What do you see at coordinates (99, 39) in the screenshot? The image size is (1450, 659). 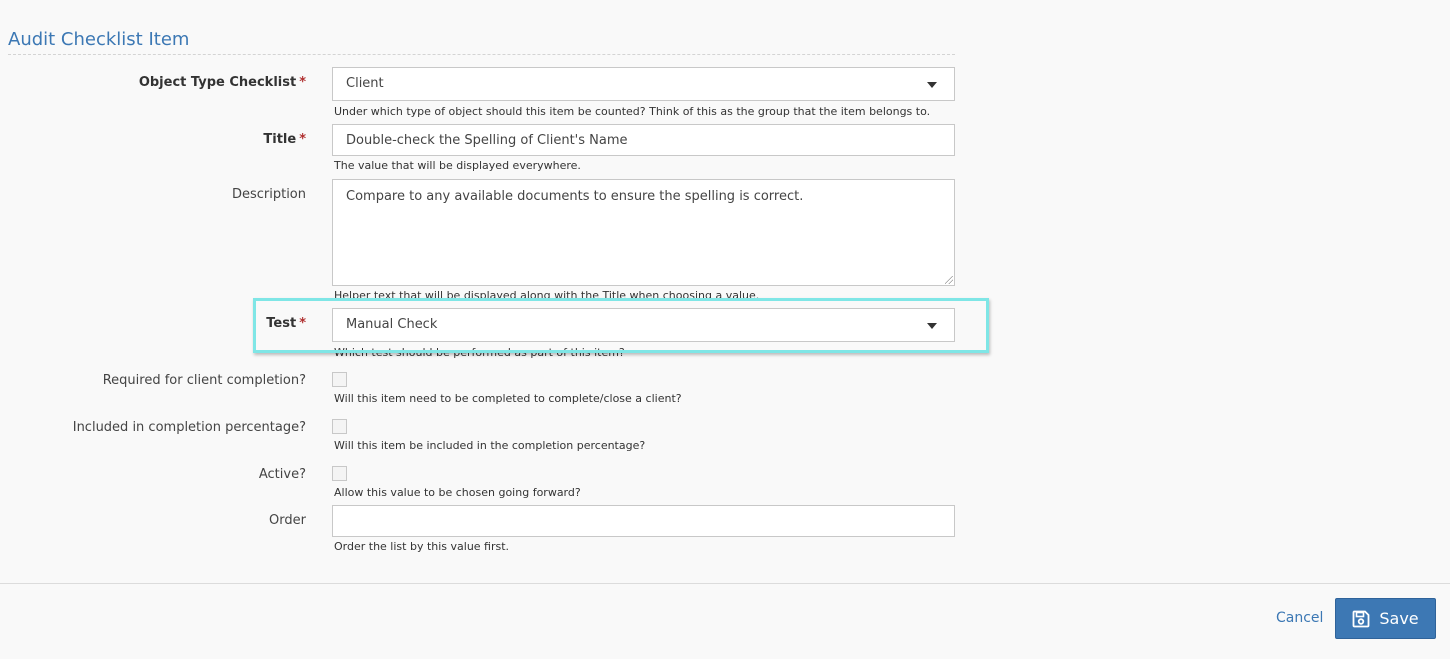 I see `page-title: Audit Checklist Item` at bounding box center [99, 39].